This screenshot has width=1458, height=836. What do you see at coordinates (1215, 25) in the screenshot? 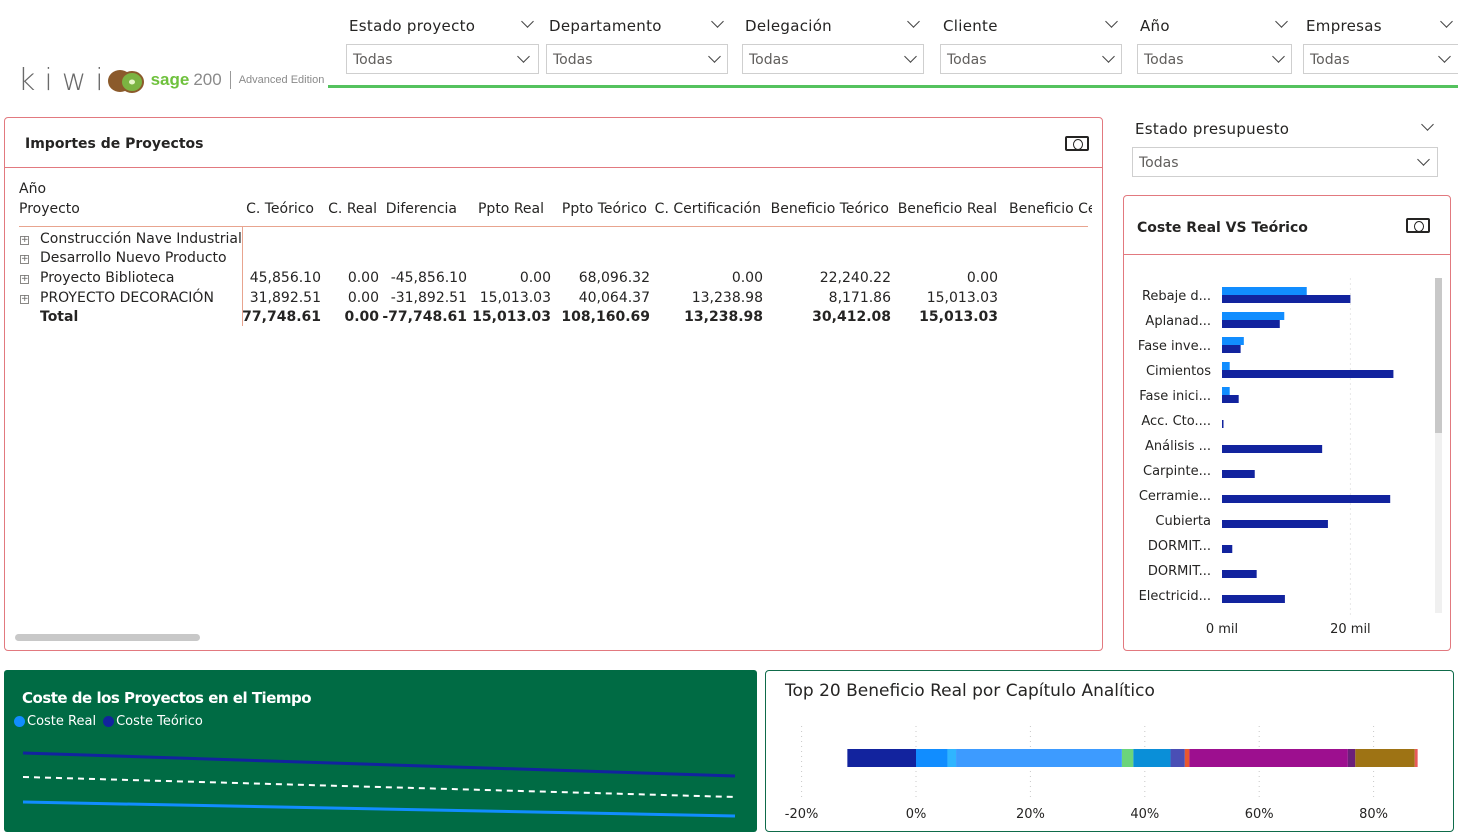
I see `slicer-ano-header: Año` at bounding box center [1215, 25].